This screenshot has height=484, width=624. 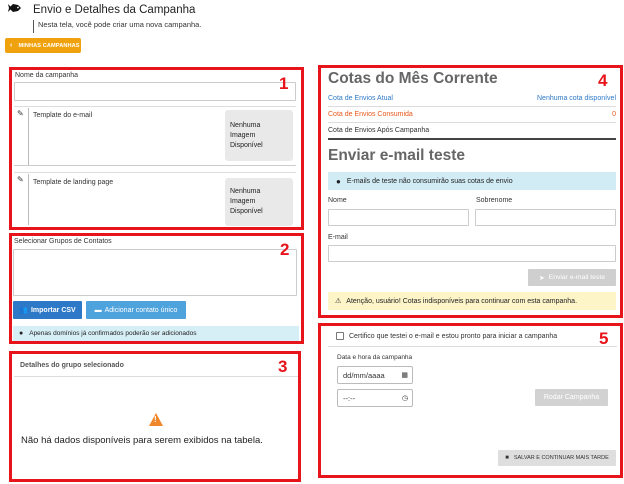 I want to click on last-name-input, so click(x=545, y=217).